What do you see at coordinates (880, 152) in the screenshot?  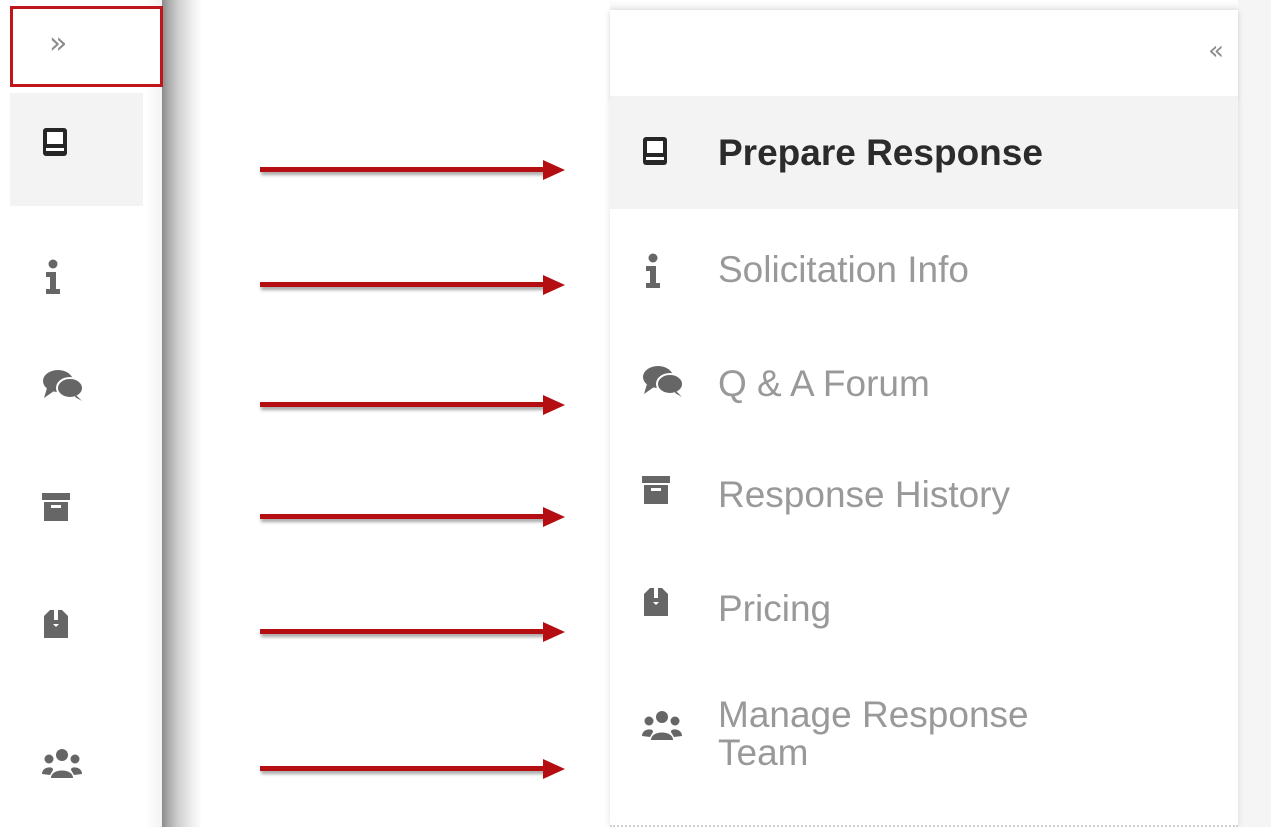 I see `sidebar-item-label: Prepare Response` at bounding box center [880, 152].